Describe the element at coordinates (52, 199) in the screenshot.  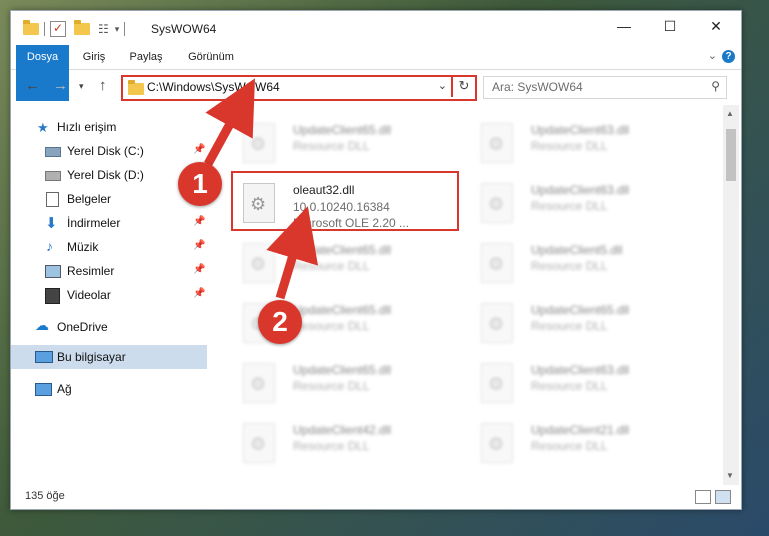
I see `documents-icon` at that location.